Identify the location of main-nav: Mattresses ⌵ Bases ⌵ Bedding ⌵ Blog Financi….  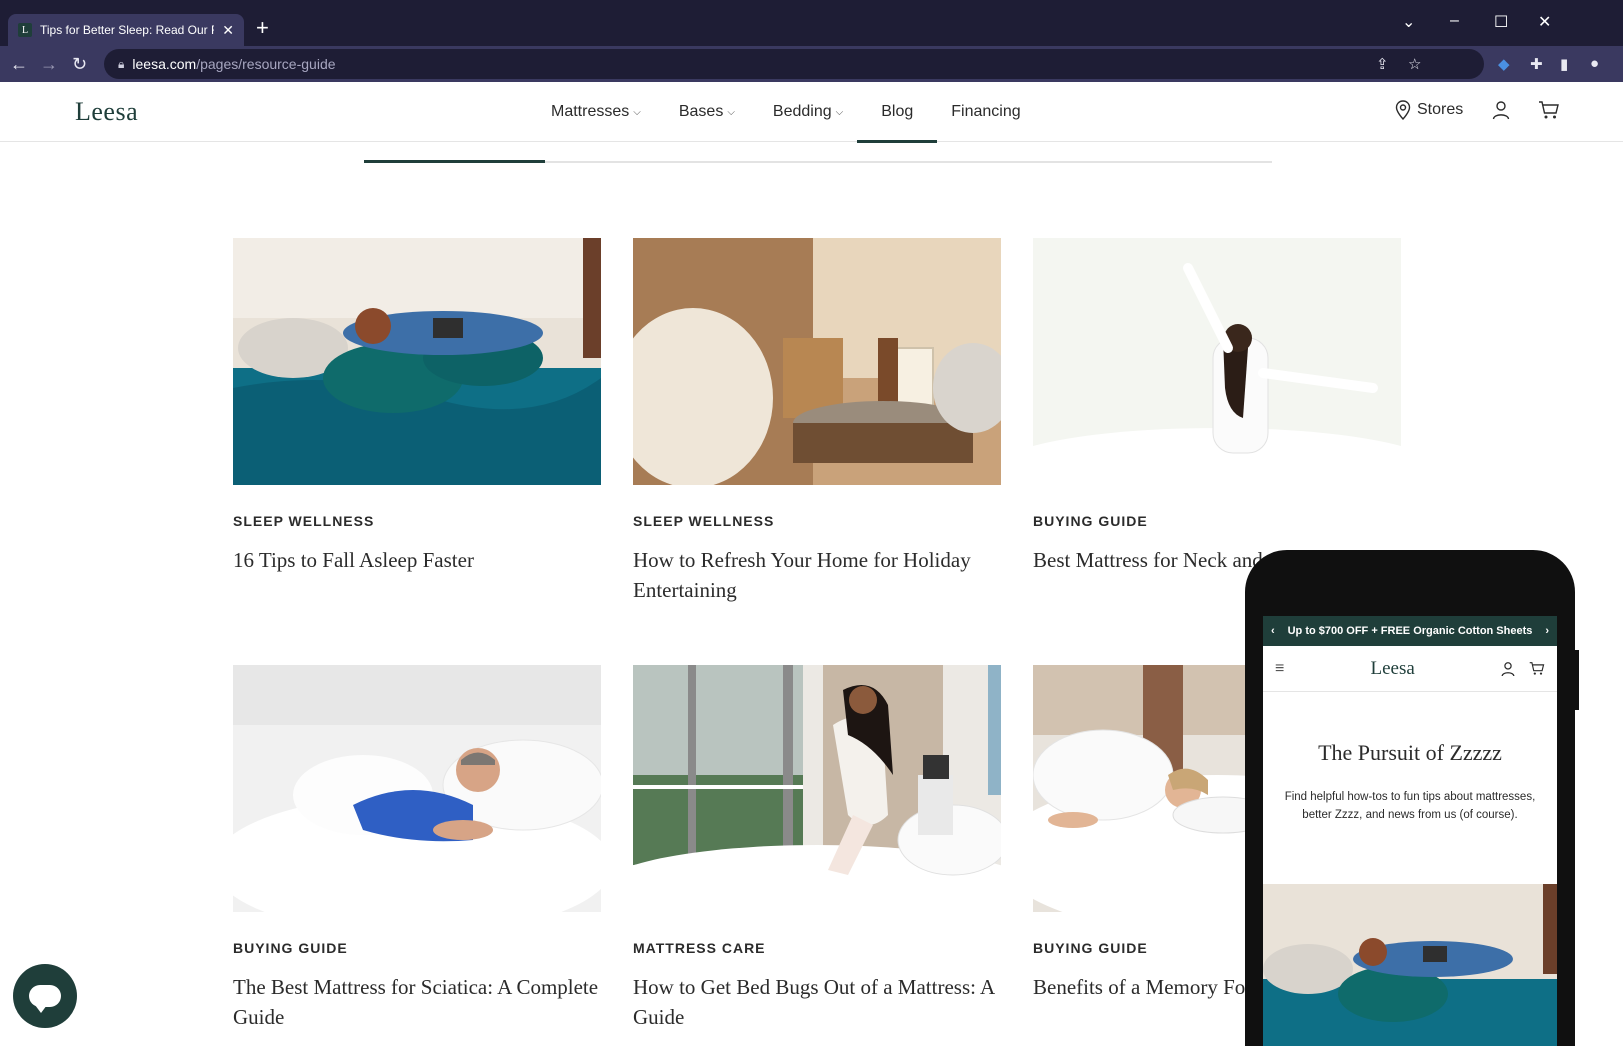
(805, 112).